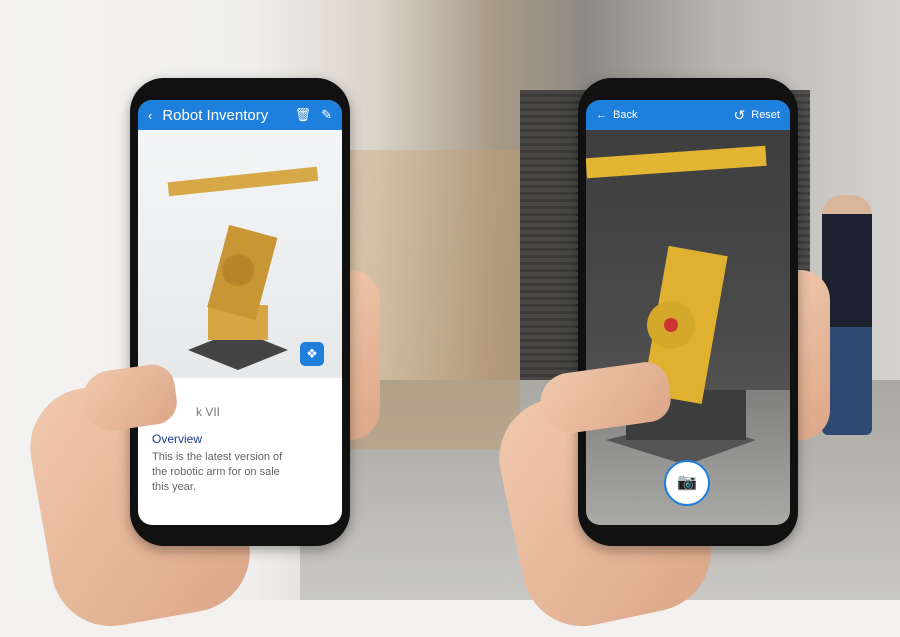 The height and width of the screenshot is (637, 900). I want to click on app-header: ‹ Robot Inventory 🗑 ✎, so click(240, 115).